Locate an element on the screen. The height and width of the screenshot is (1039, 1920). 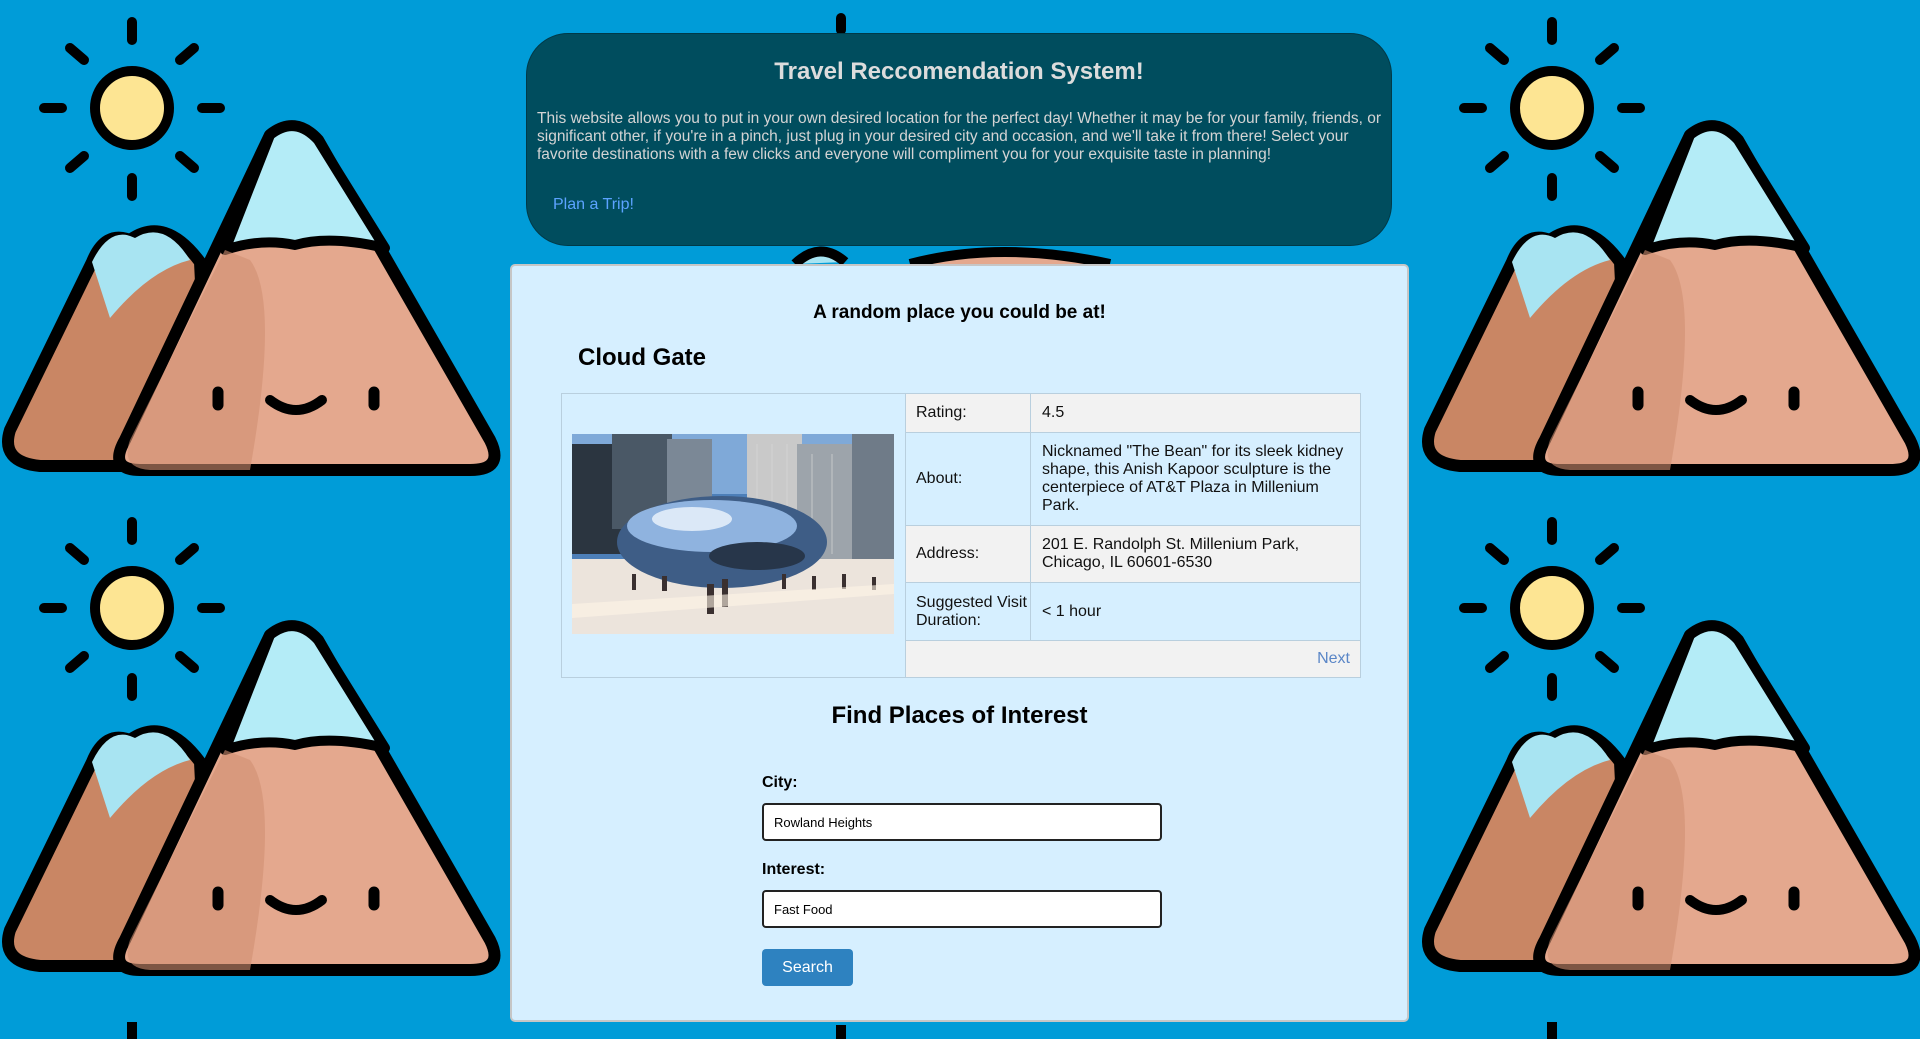
photo-cell is located at coordinates (734, 535).